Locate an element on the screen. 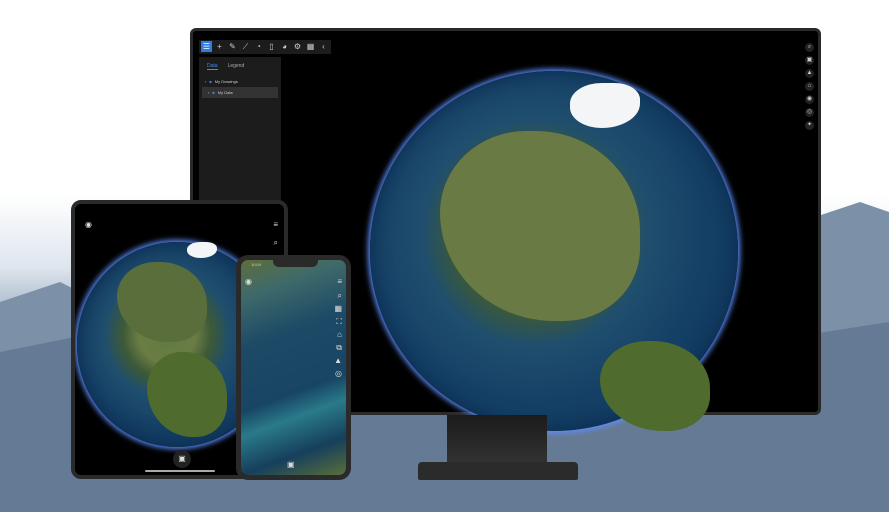 This screenshot has height=512, width=889. list-item: › ■ My Drawings is located at coordinates (240, 81).